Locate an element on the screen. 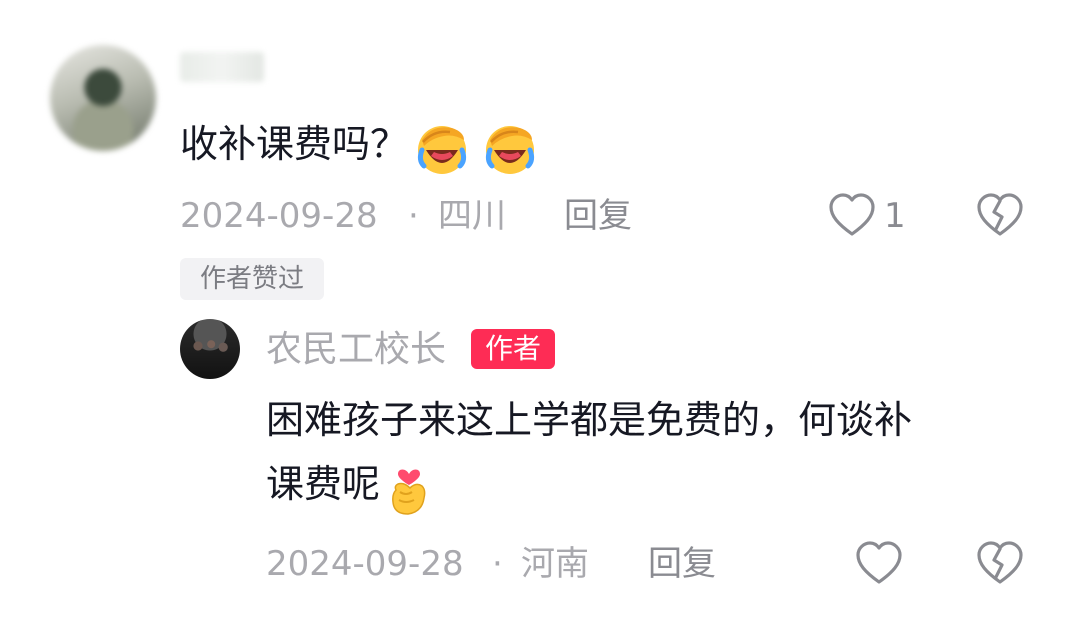 This screenshot has height=634, width=1080. reply-like-heart-icon is located at coordinates (879, 563).